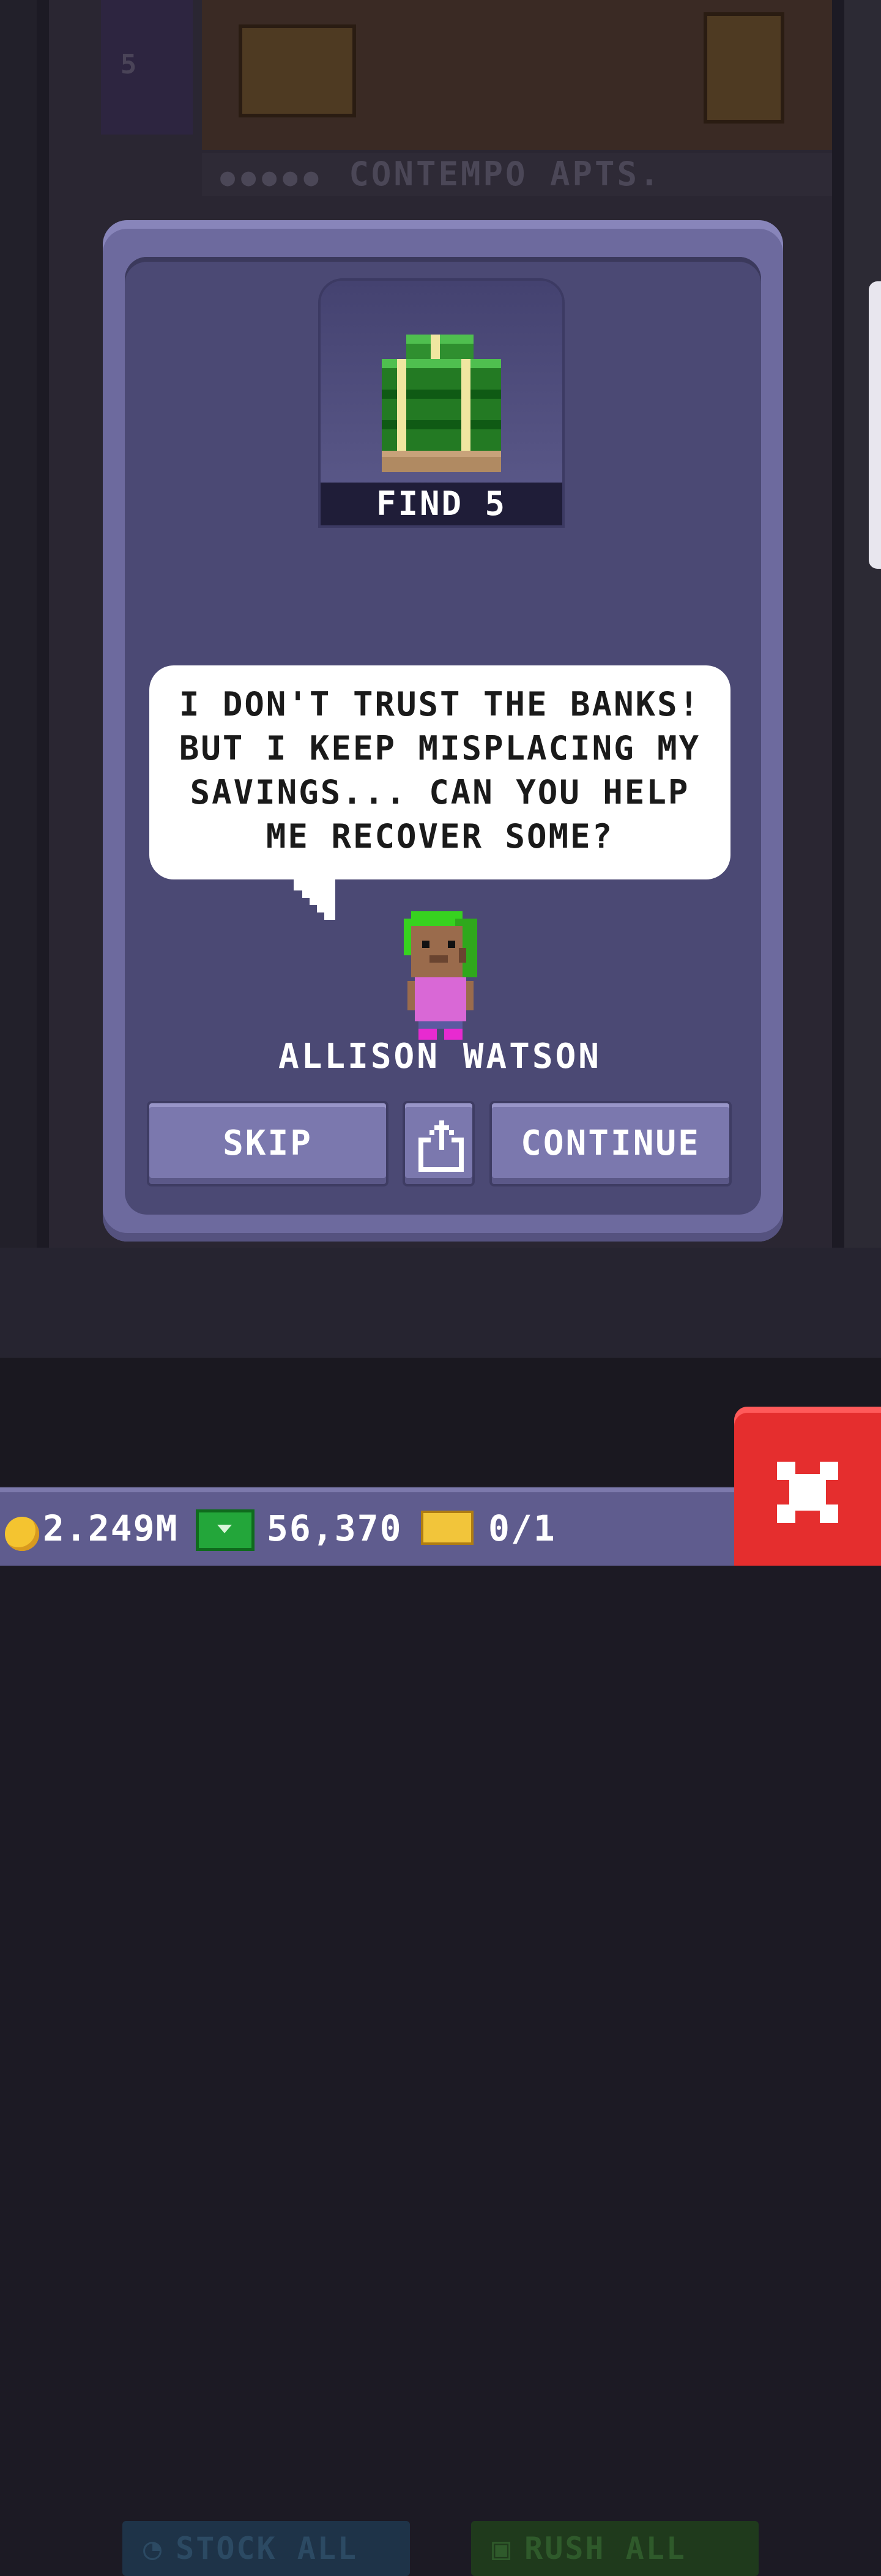 Image resolution: width=881 pixels, height=2576 pixels. I want to click on cash-stack-icon, so click(442, 403).